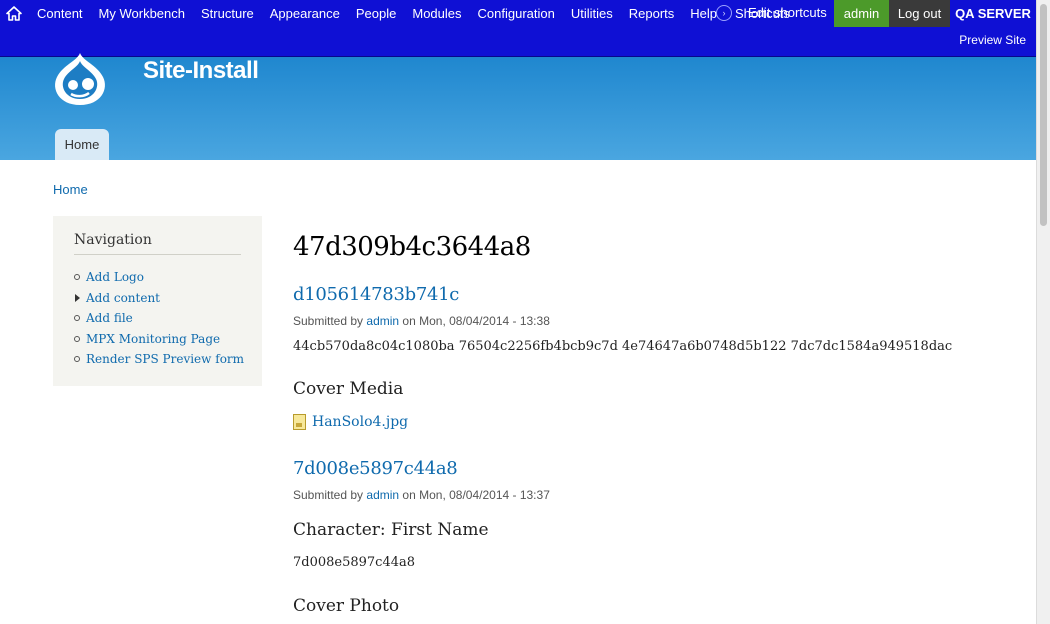 The width and height of the screenshot is (1050, 624). Describe the element at coordinates (82, 144) in the screenshot. I see `tab-home: Home` at that location.